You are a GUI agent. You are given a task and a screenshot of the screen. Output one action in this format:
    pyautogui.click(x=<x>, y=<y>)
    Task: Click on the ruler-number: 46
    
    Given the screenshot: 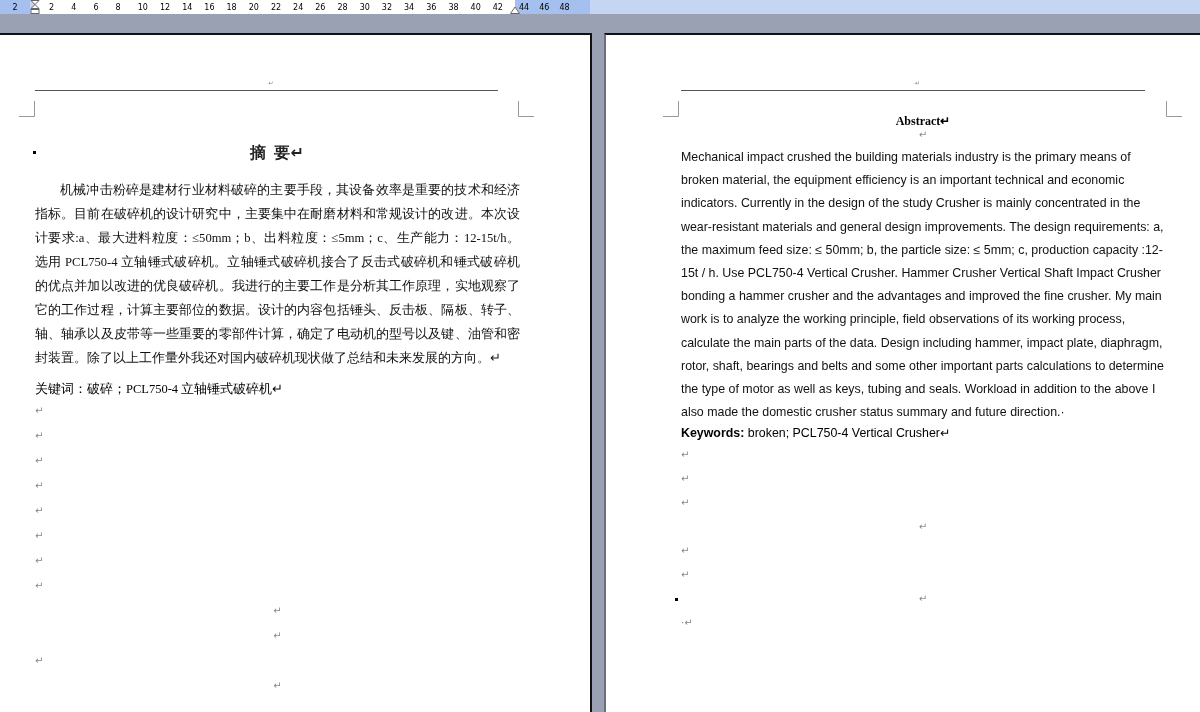 What is the action you would take?
    pyautogui.click(x=544, y=7)
    